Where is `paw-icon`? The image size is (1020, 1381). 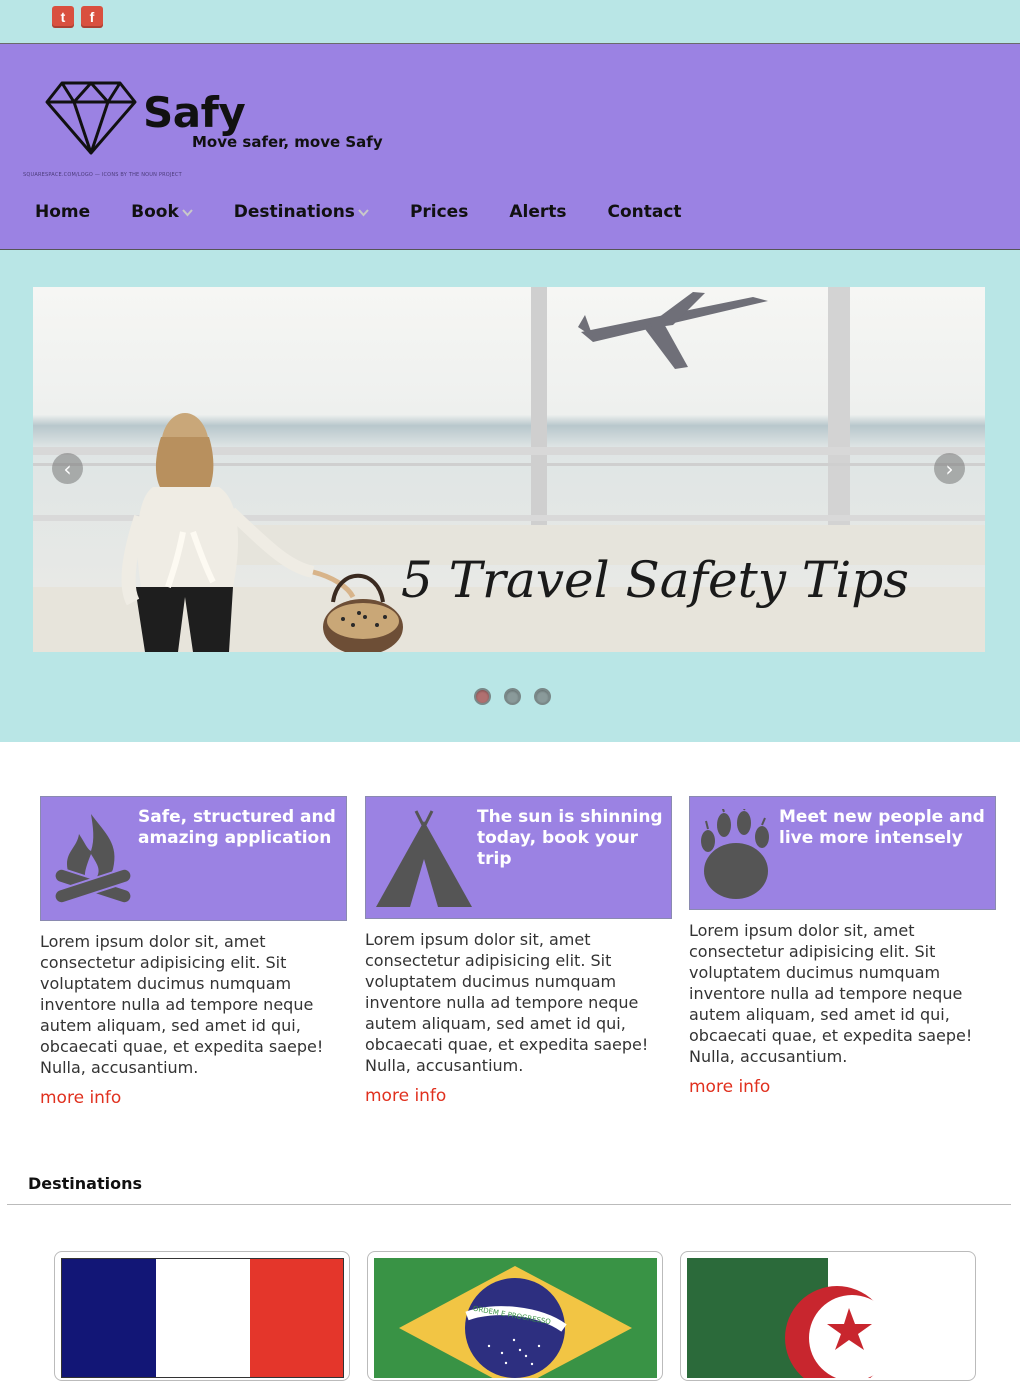 paw-icon is located at coordinates (735, 854).